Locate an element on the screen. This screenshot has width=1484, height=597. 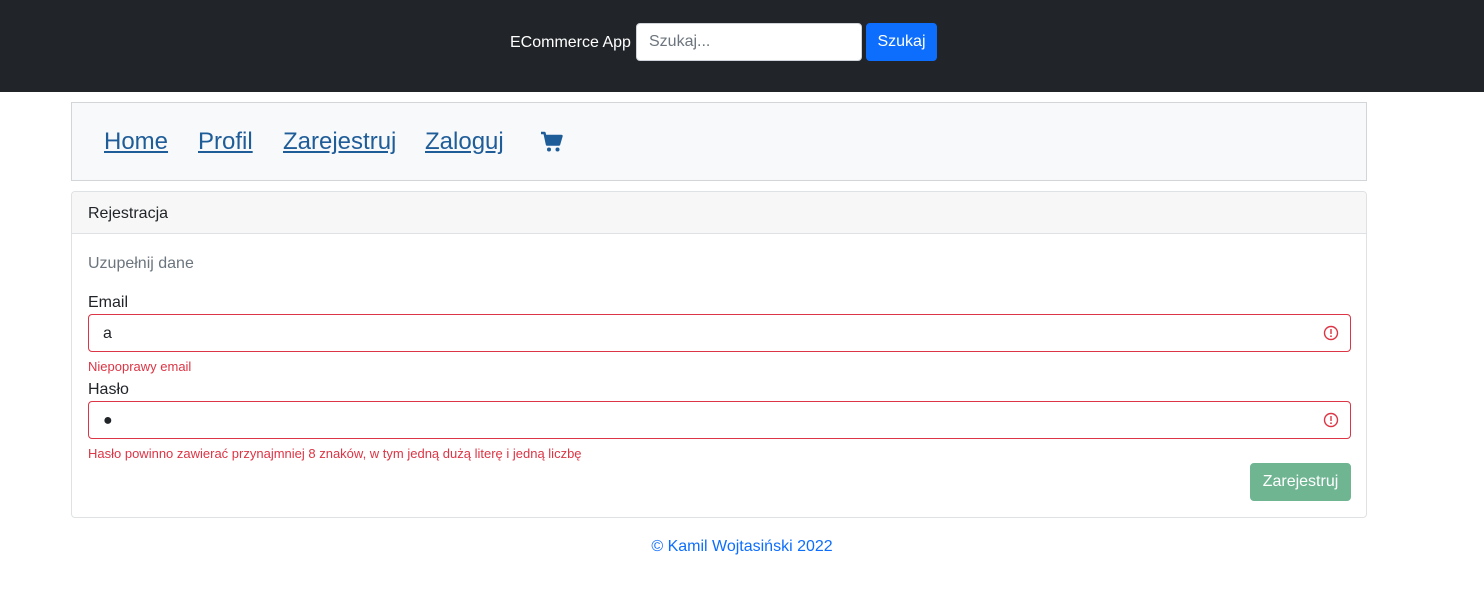
nav-link-home: Home is located at coordinates (136, 142).